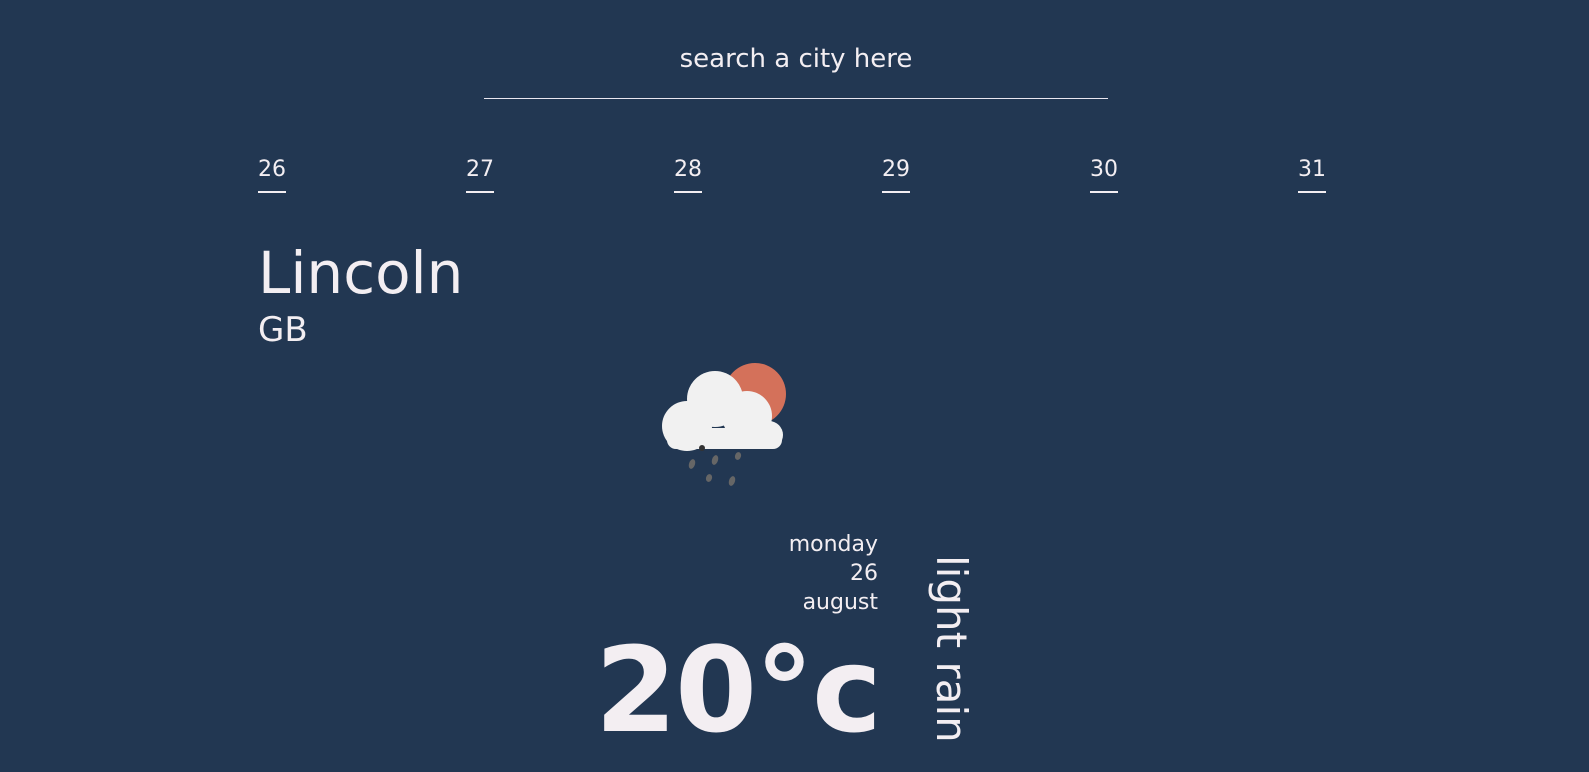 This screenshot has width=1589, height=772. What do you see at coordinates (833, 544) in the screenshot?
I see `weekday-label: monday` at bounding box center [833, 544].